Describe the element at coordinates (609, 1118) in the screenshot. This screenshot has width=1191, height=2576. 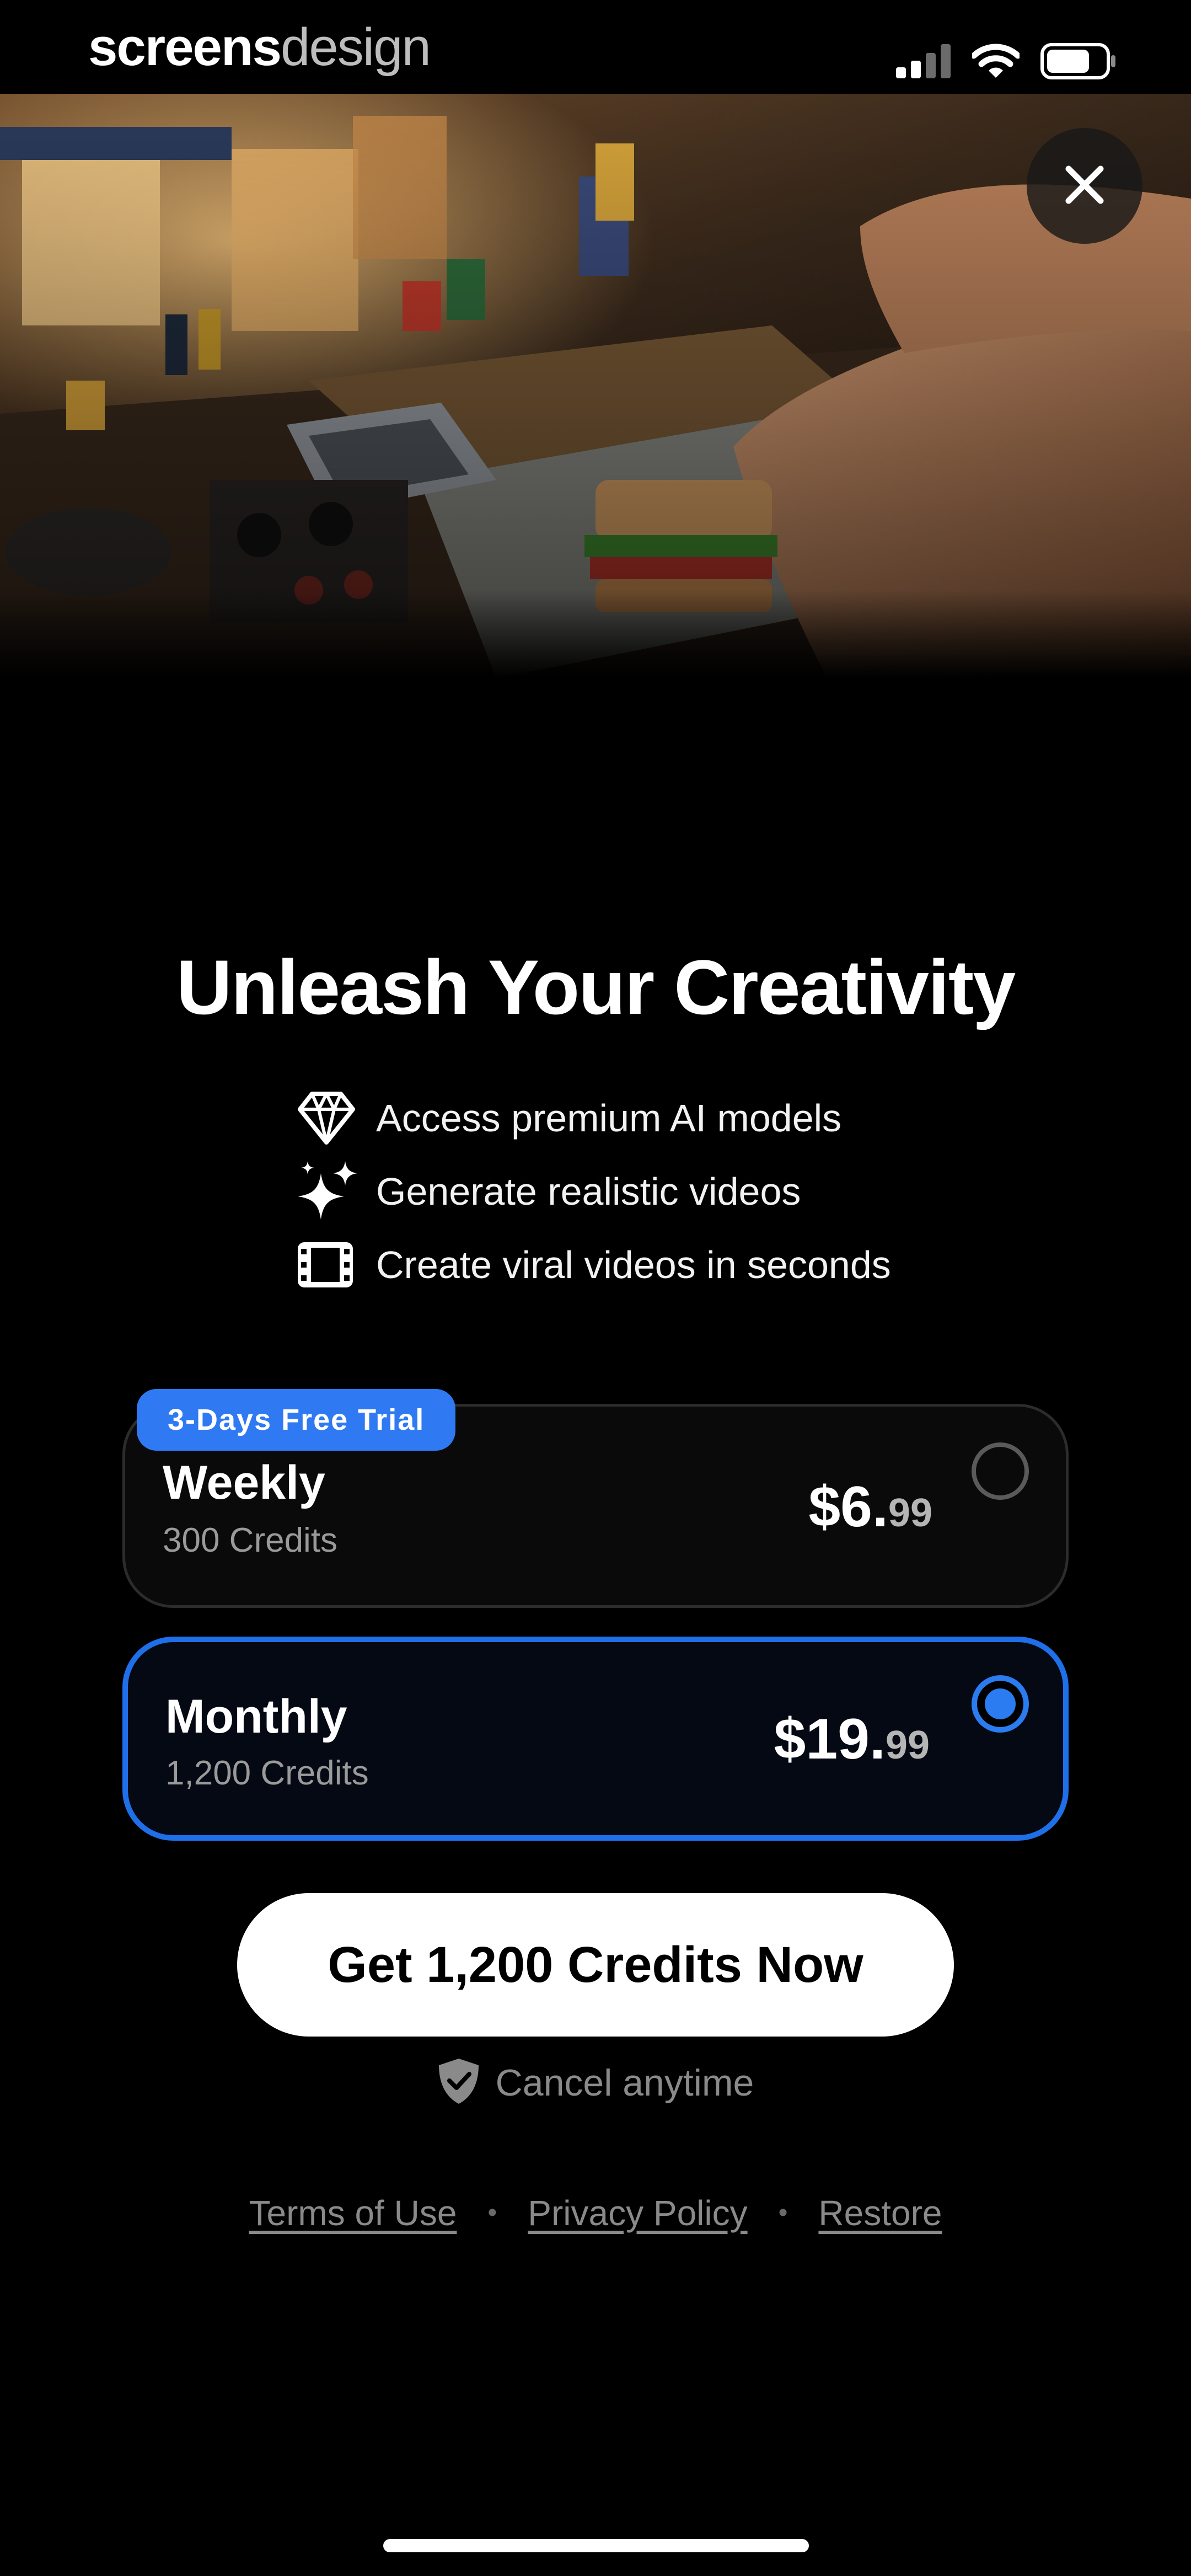
I see `feature-label: Access premium AI models` at that location.